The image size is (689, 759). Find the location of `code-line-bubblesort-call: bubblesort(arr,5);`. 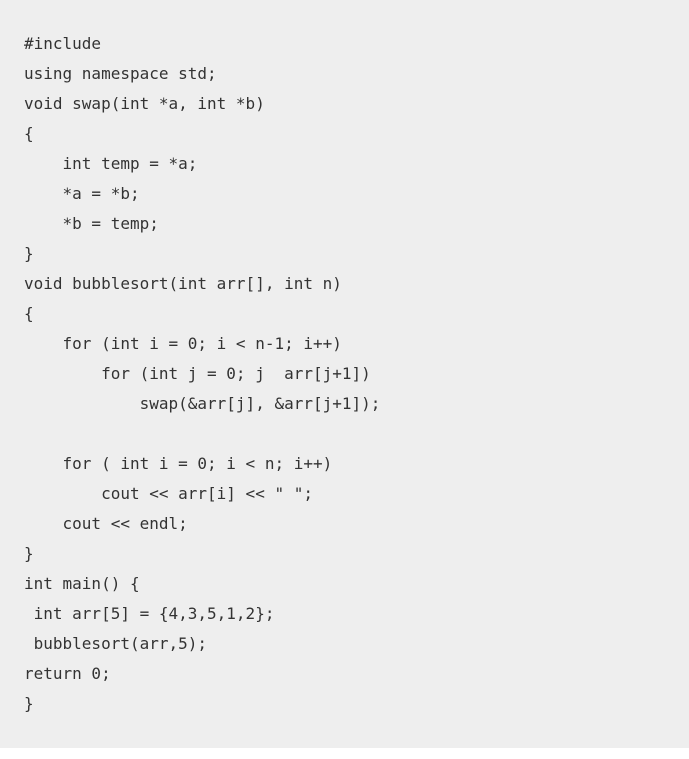

code-line-bubblesort-call: bubblesort(arr,5); is located at coordinates (116, 643).